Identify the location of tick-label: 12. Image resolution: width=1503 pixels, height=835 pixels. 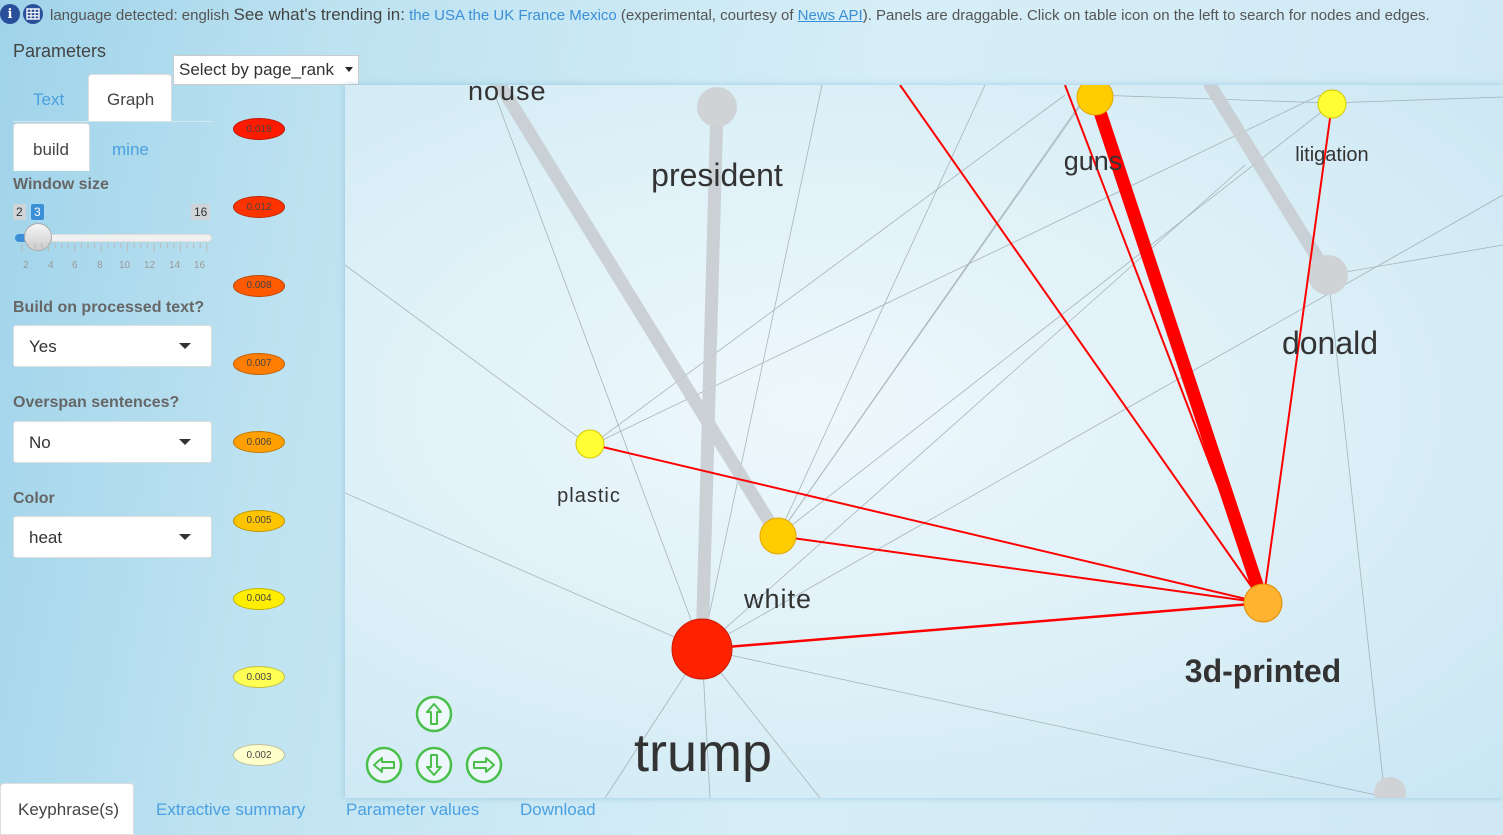
(150, 265).